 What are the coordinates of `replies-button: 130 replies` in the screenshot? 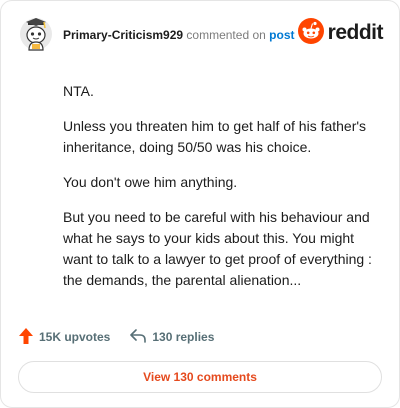 It's located at (172, 337).